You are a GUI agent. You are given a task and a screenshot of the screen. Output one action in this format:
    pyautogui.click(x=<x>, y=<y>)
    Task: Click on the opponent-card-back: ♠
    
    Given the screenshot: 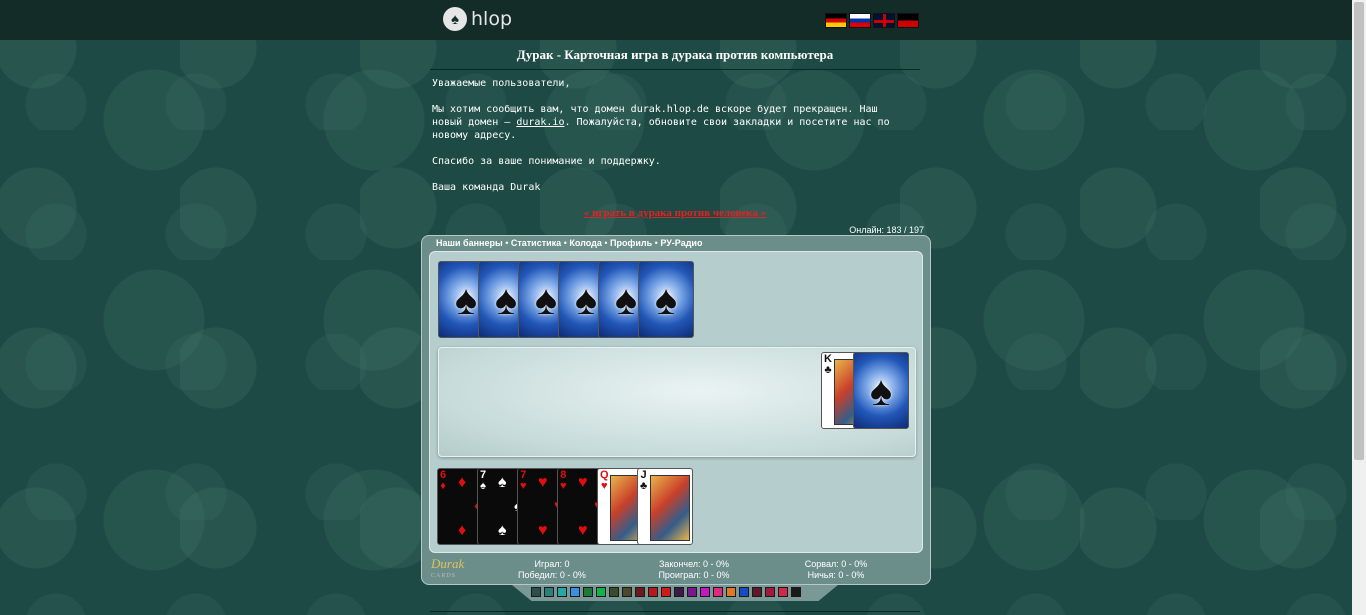 What is the action you would take?
    pyautogui.click(x=666, y=299)
    